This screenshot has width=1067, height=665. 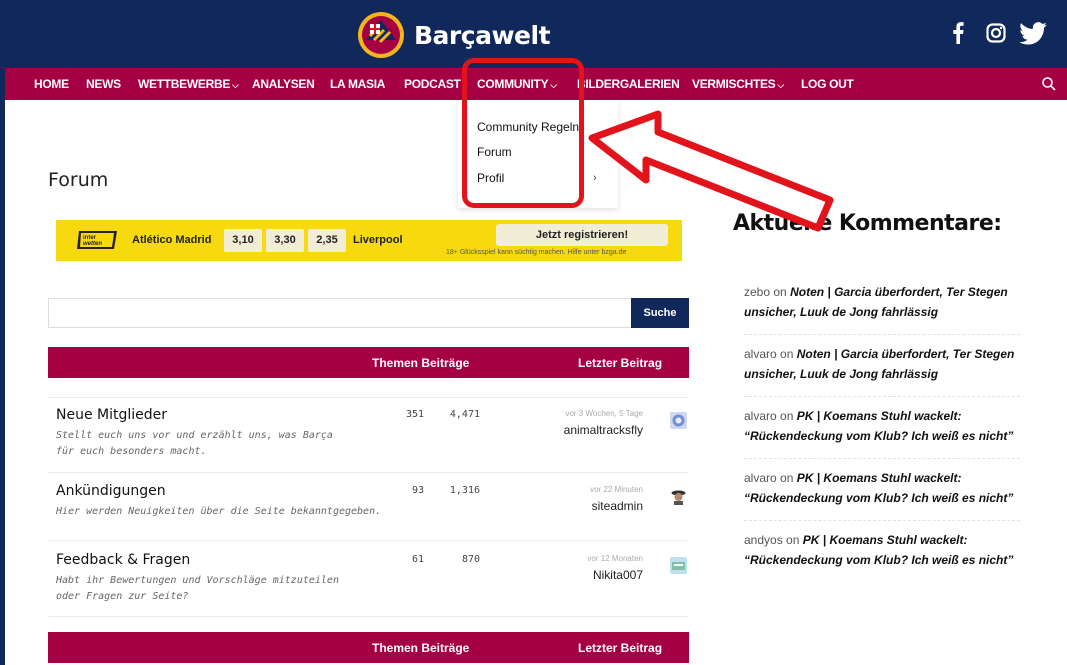 I want to click on nav-wettbewerbe: WETTBEWERBE ⌵, so click(x=188, y=84).